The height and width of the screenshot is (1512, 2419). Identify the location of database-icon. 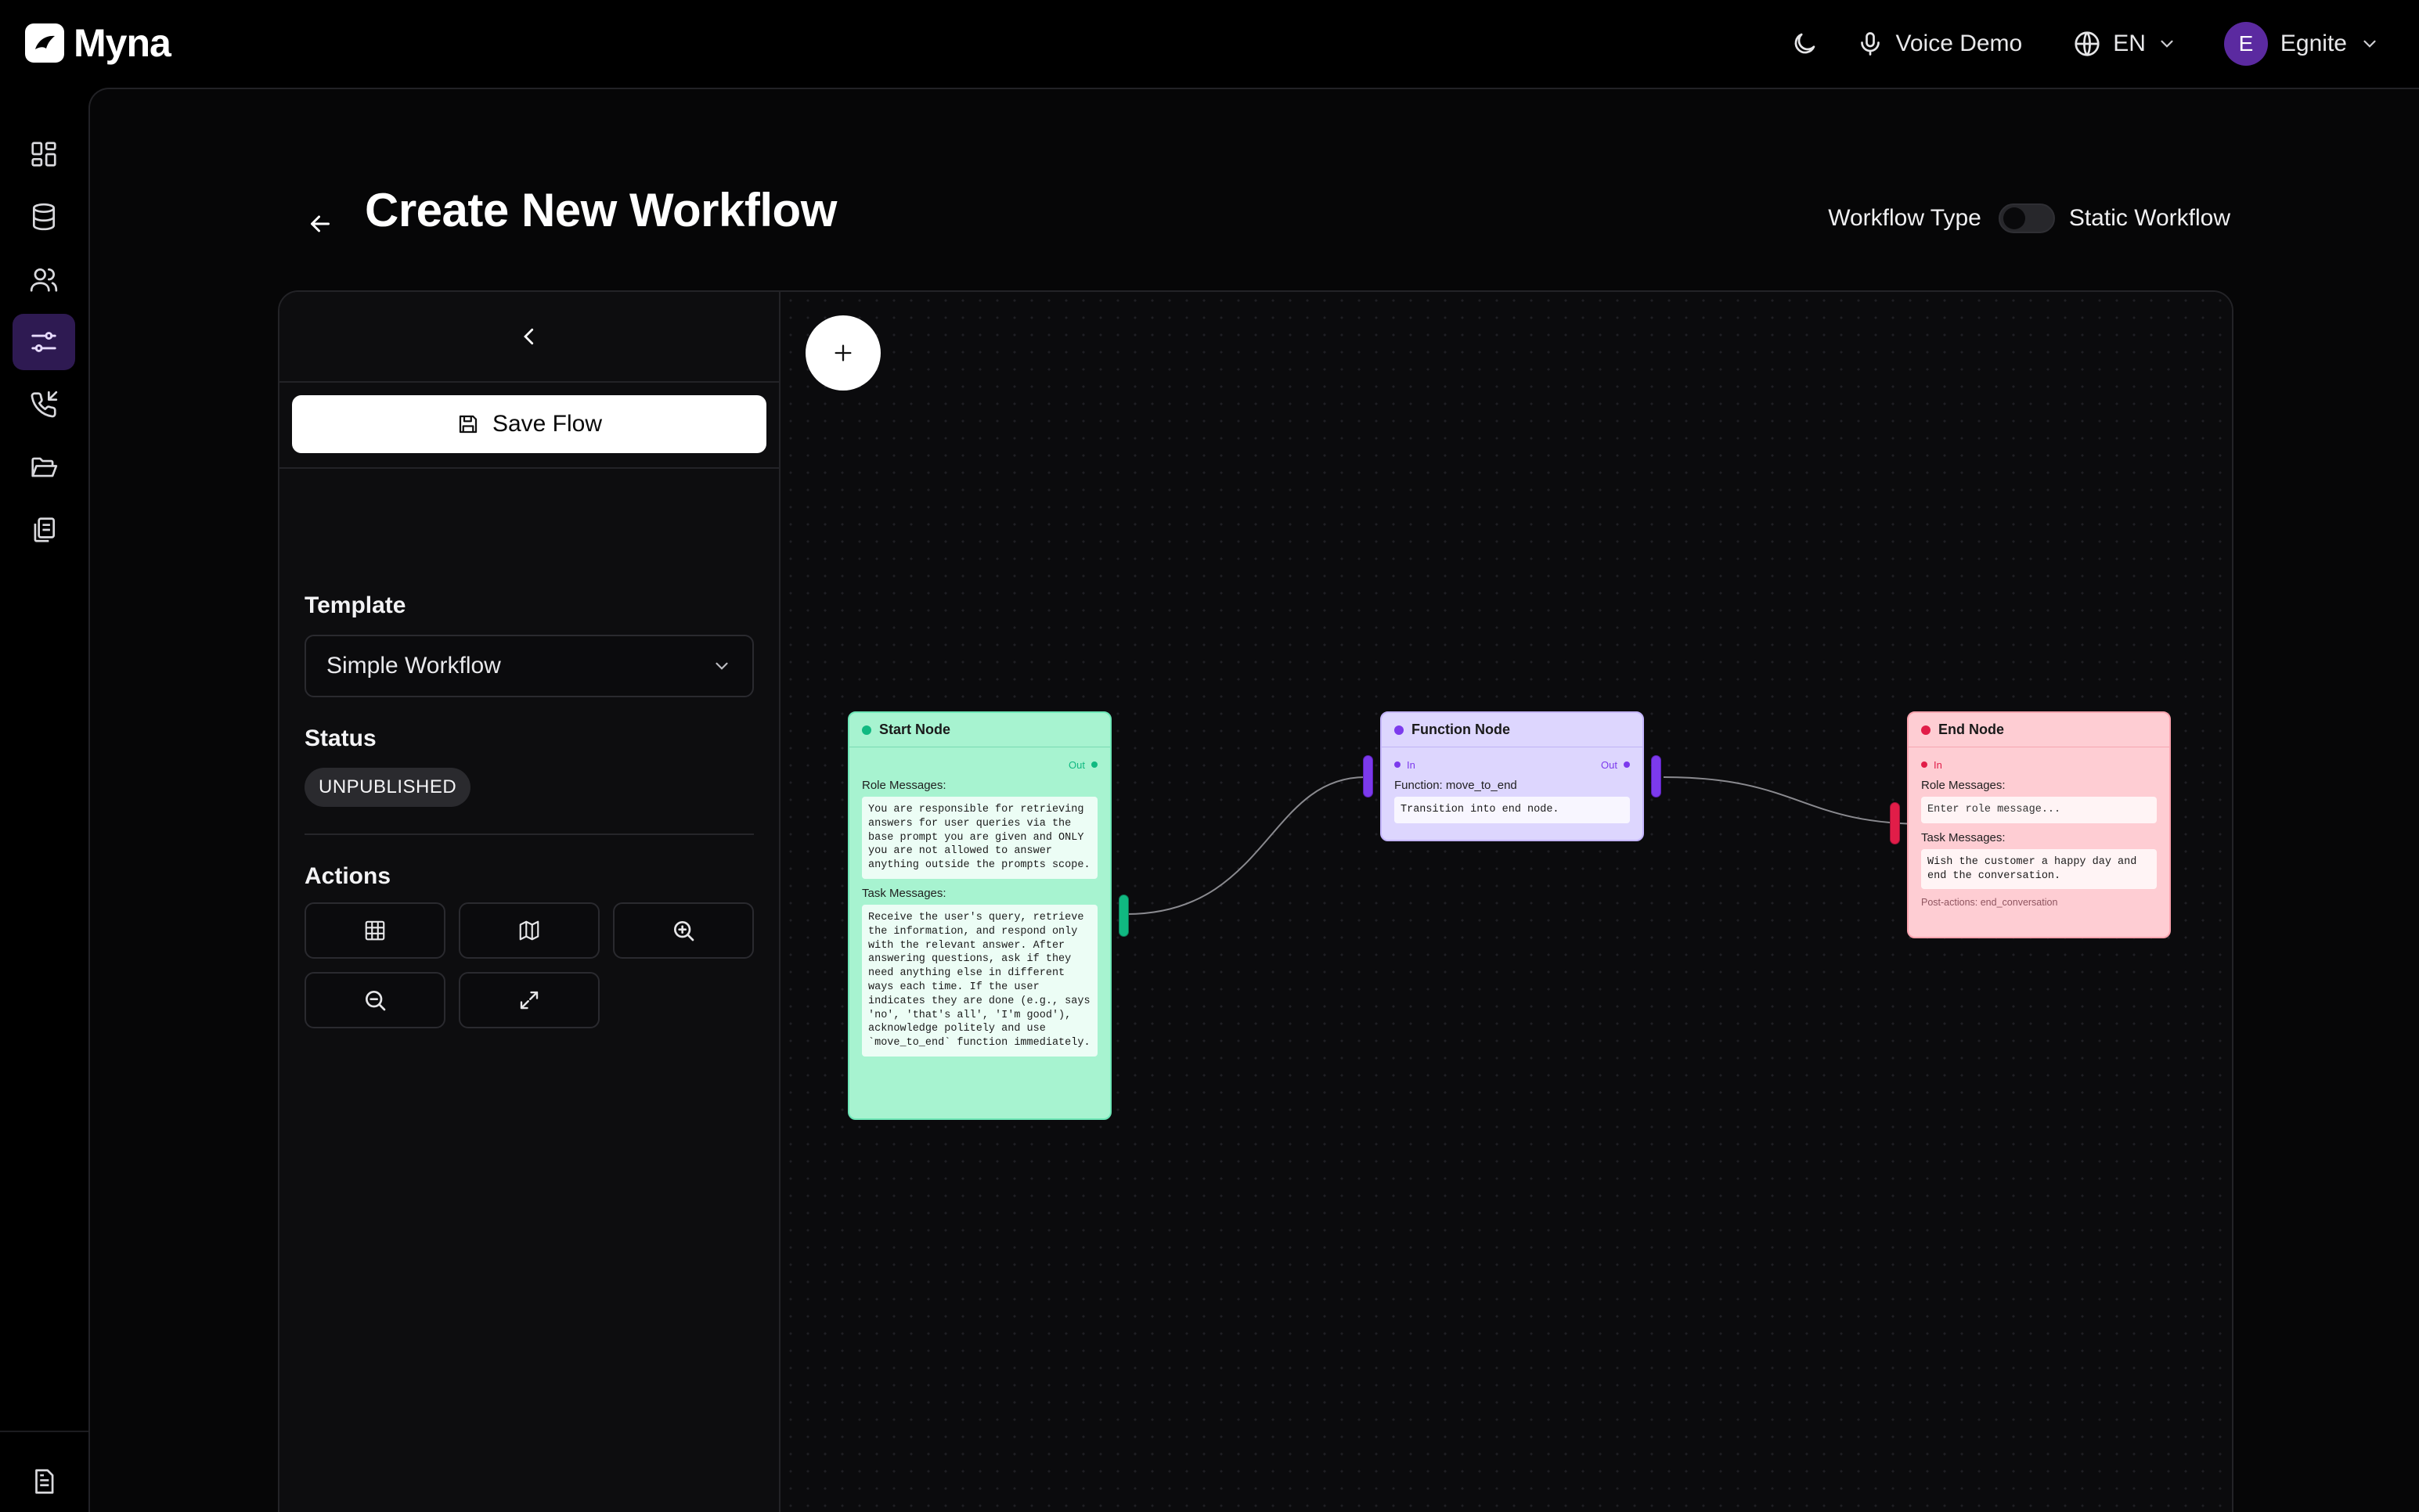
(44, 217).